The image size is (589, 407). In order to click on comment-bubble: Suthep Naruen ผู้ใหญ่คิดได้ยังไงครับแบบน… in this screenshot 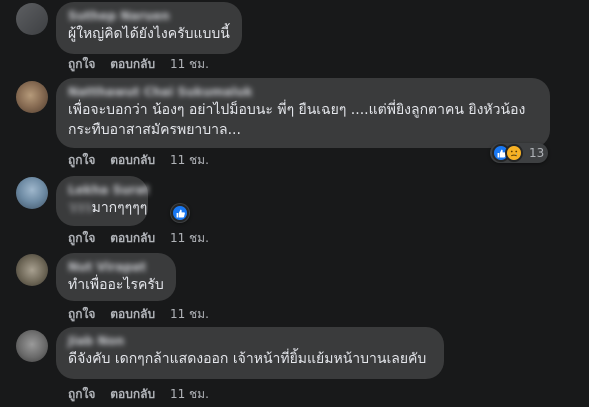, I will do `click(149, 28)`.